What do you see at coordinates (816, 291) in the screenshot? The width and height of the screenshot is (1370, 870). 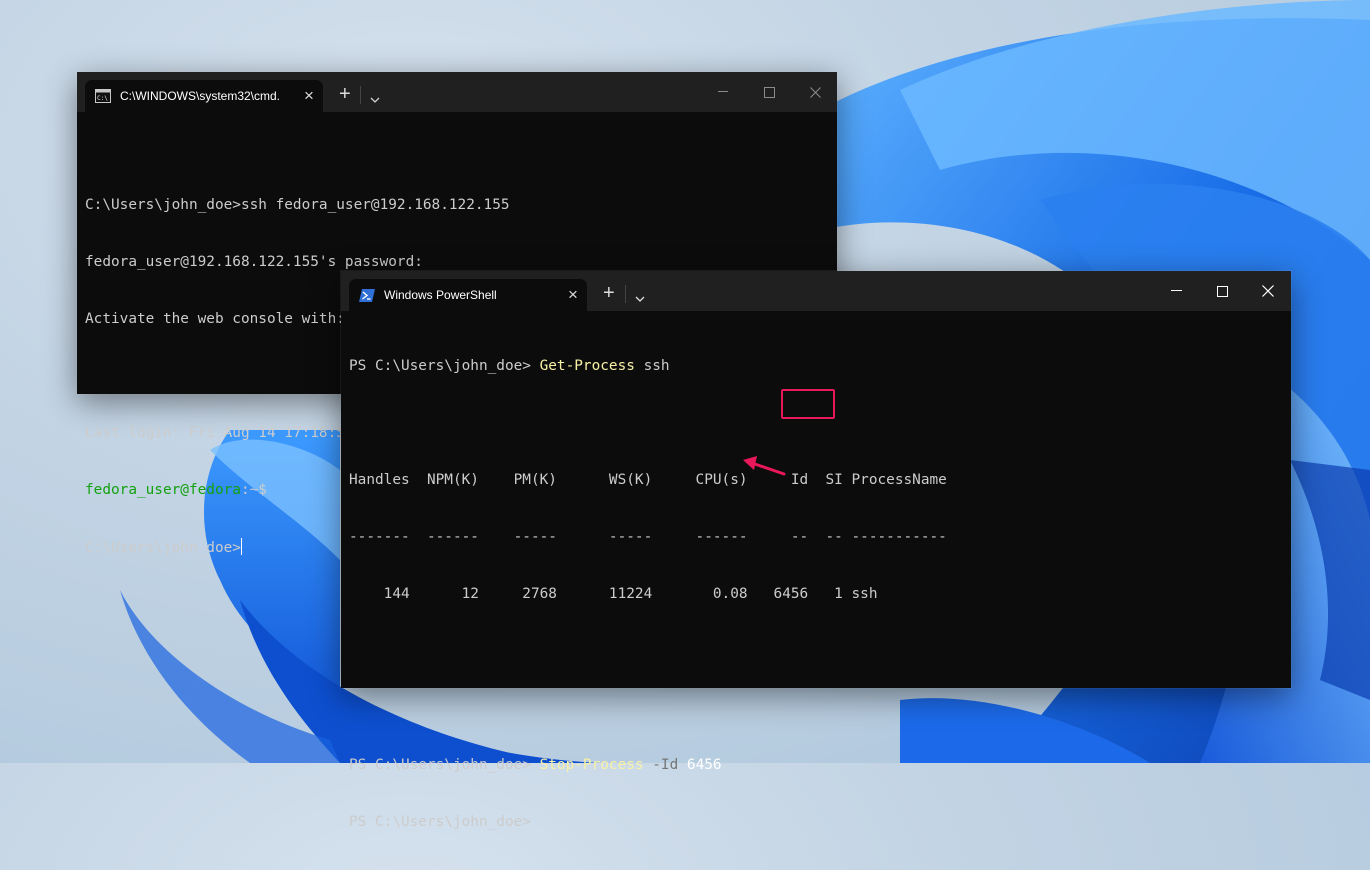 I see `powershell-titlebar: Windows PowerShell × +` at bounding box center [816, 291].